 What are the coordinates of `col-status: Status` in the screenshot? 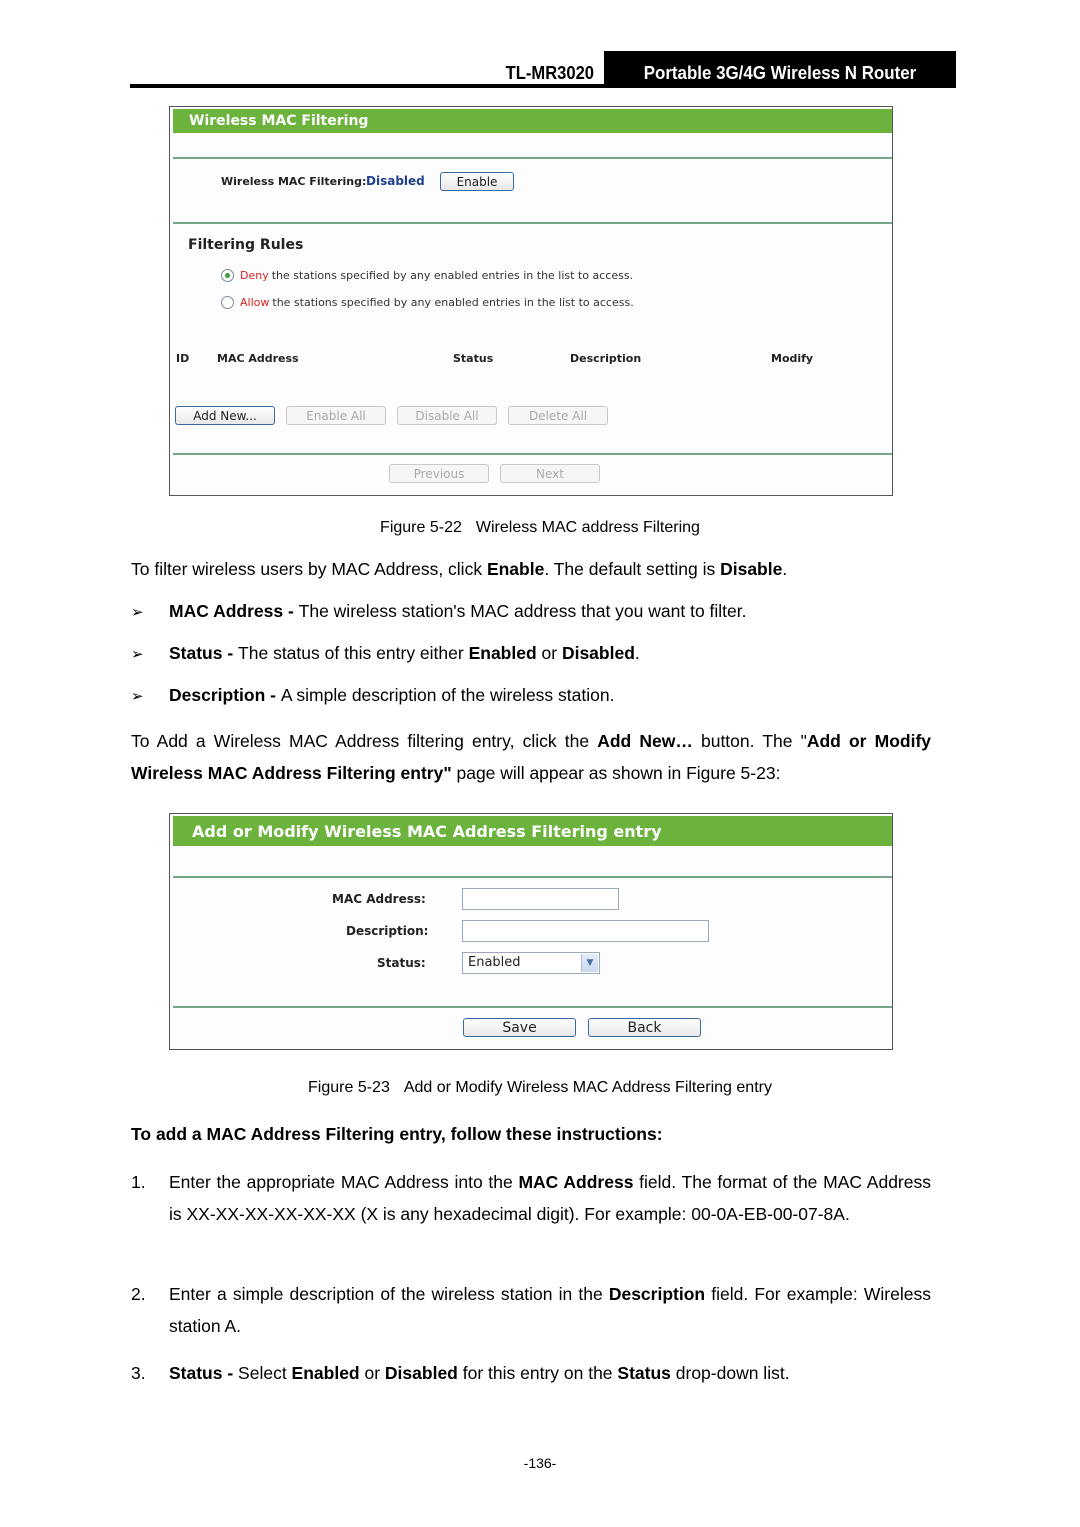 It's located at (473, 358).